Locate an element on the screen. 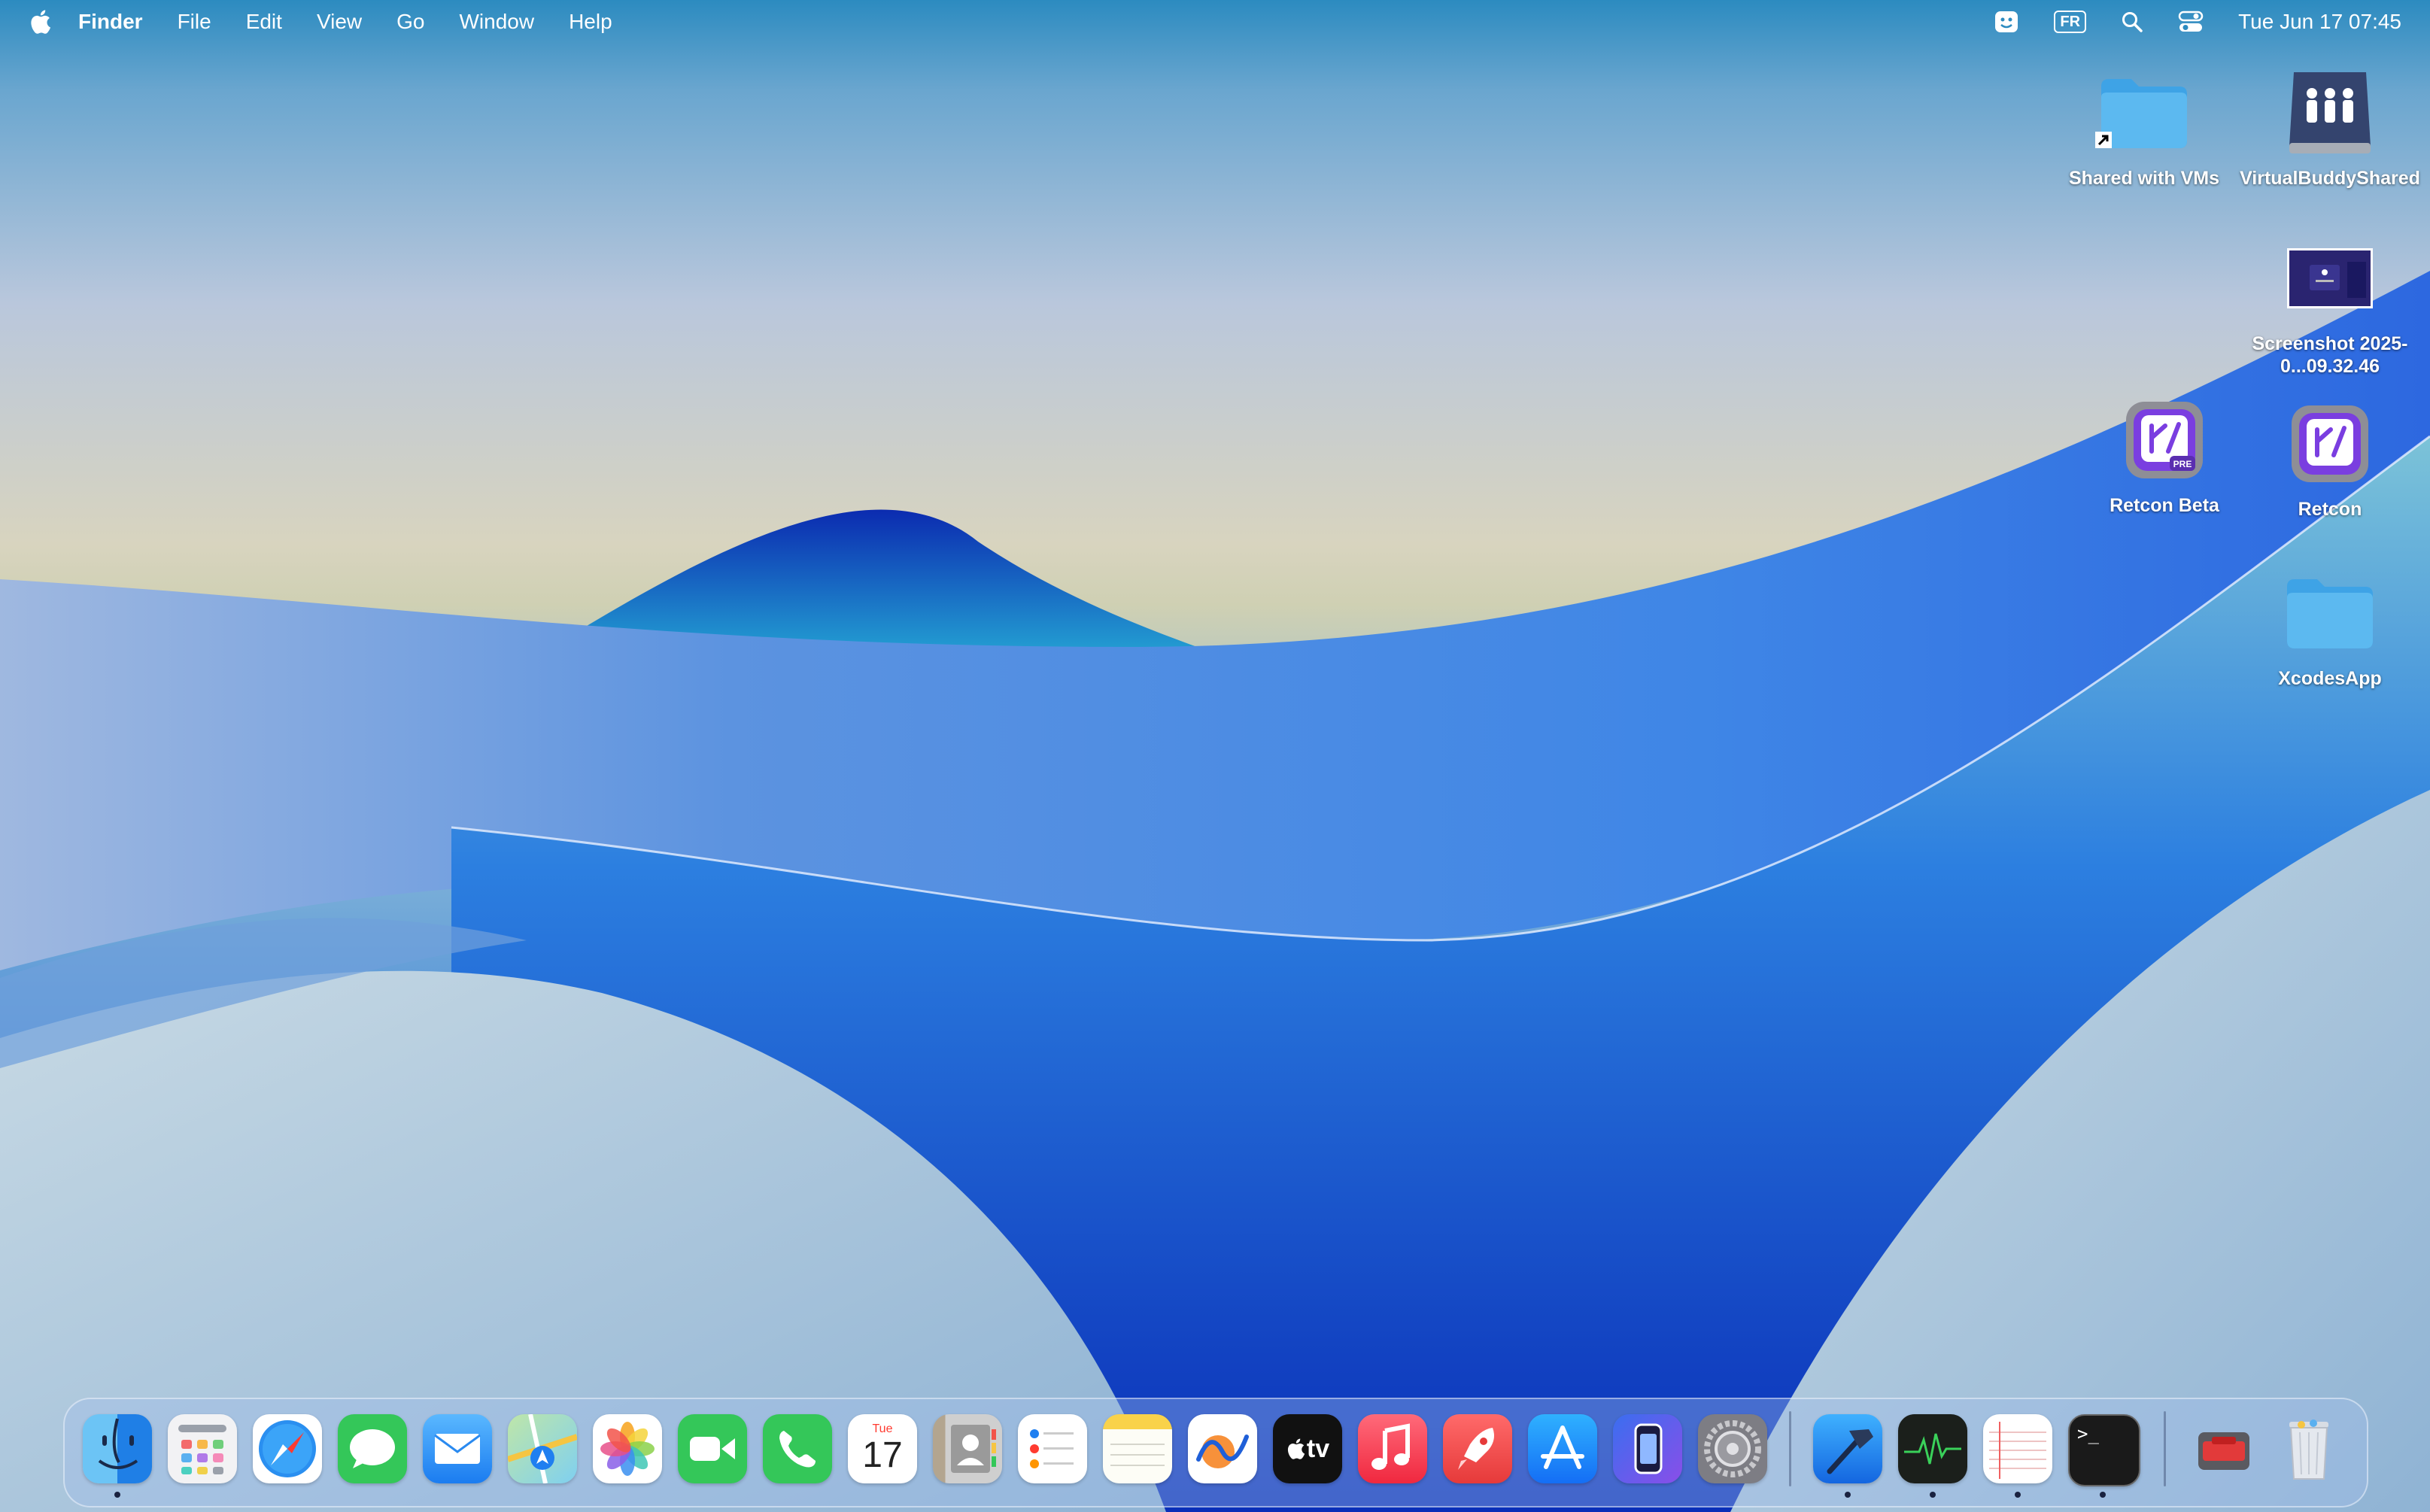 The width and height of the screenshot is (2430, 1512). dock-phone is located at coordinates (798, 1448).